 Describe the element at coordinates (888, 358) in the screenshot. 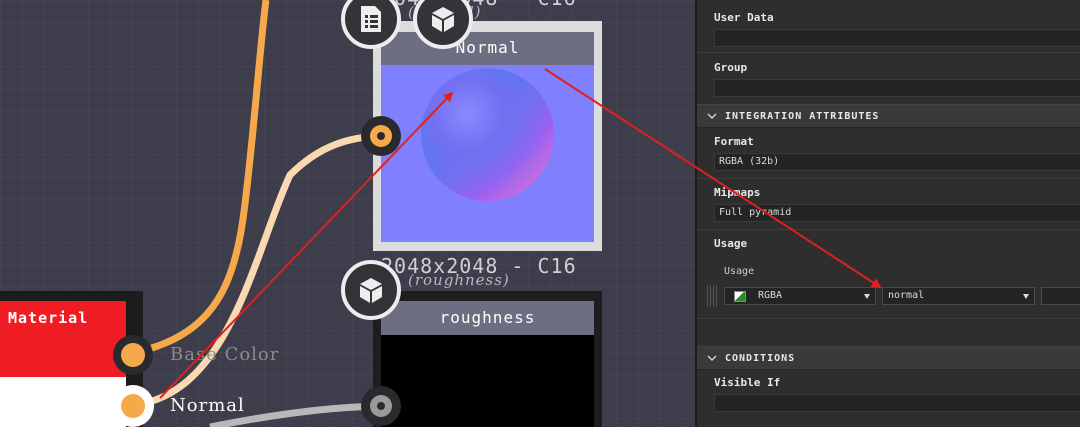

I see `conditions-section: CONDITIONS` at that location.